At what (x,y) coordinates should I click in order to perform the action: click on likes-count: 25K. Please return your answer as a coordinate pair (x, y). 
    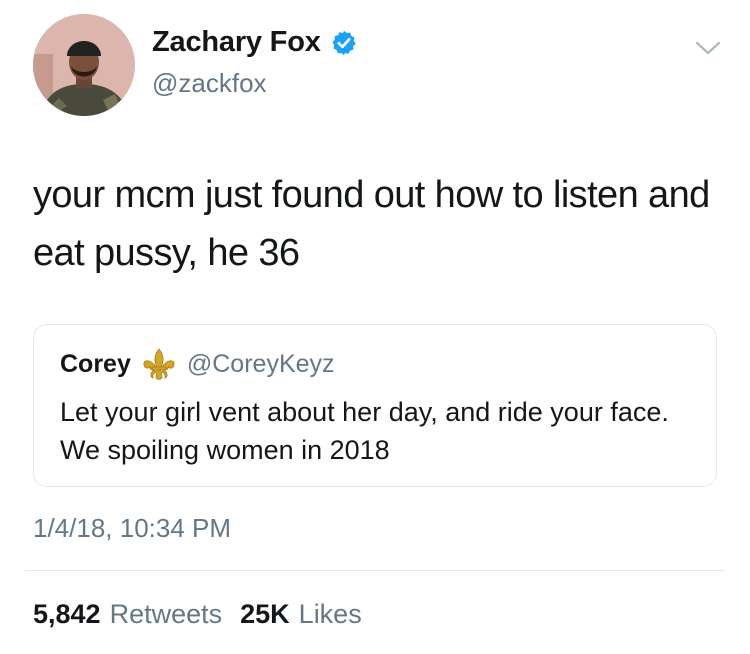
    Looking at the image, I should click on (265, 614).